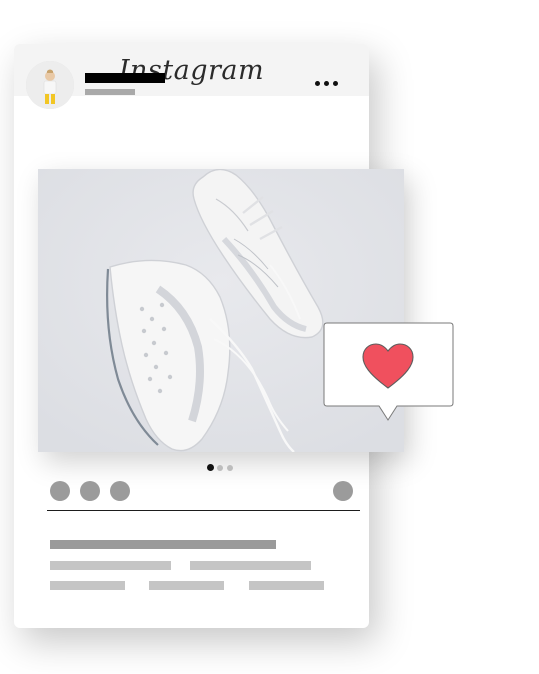  Describe the element at coordinates (327, 83) in the screenshot. I see `more-options-button` at that location.